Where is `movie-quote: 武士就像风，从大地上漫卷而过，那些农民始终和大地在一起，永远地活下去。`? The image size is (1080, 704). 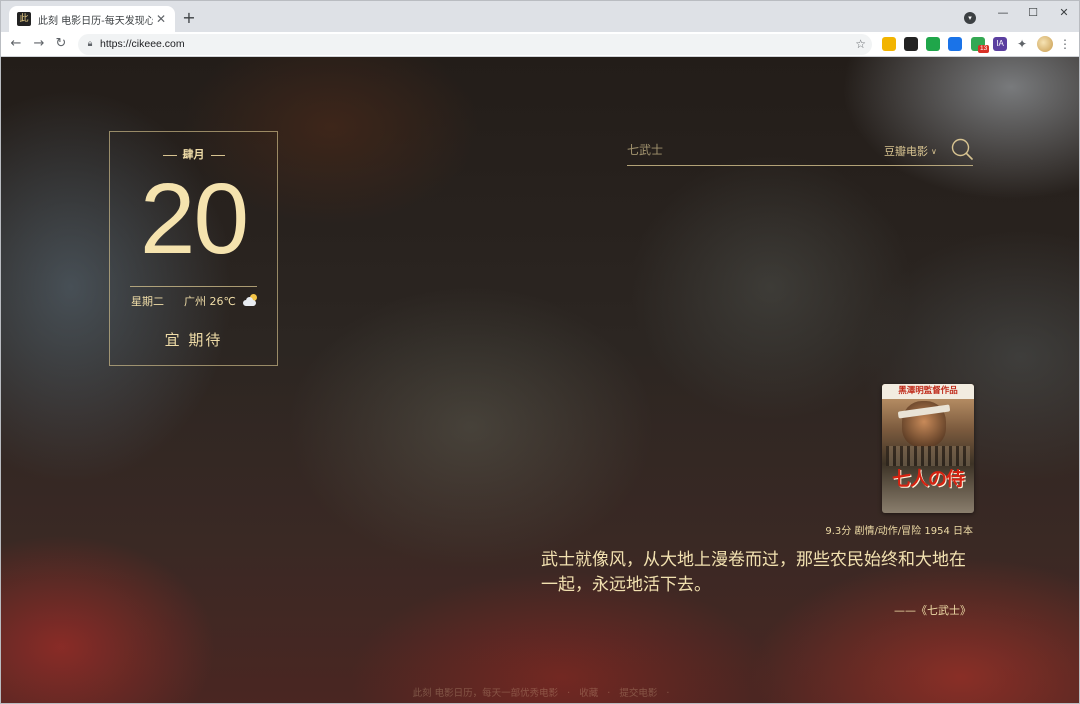 movie-quote: 武士就像风，从大地上漫卷而过，那些农民始终和大地在一起，永远地活下去。 is located at coordinates (753, 572).